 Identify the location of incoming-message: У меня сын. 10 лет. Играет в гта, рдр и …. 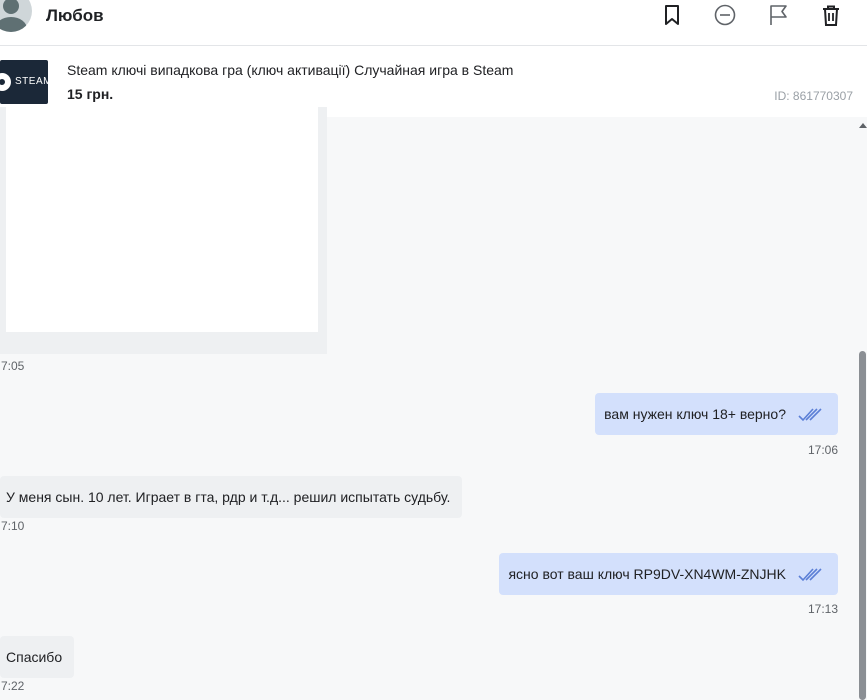
(231, 497).